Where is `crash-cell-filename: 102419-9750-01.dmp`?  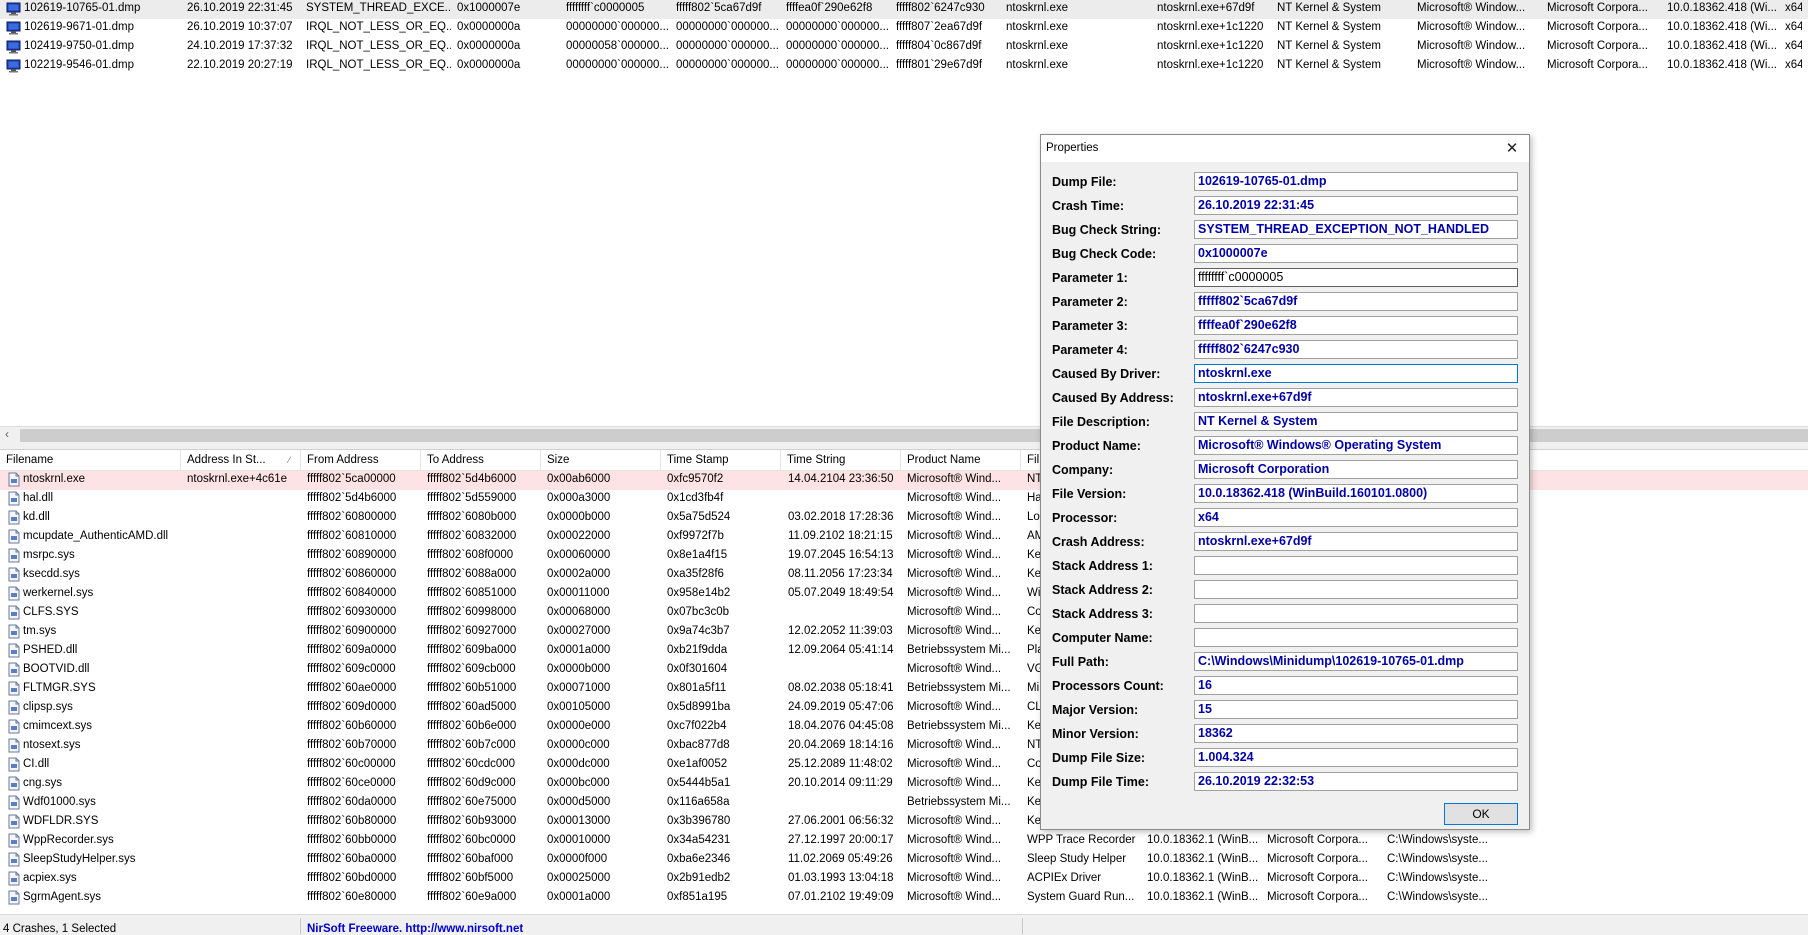
crash-cell-filename: 102419-9750-01.dmp is located at coordinates (79, 46).